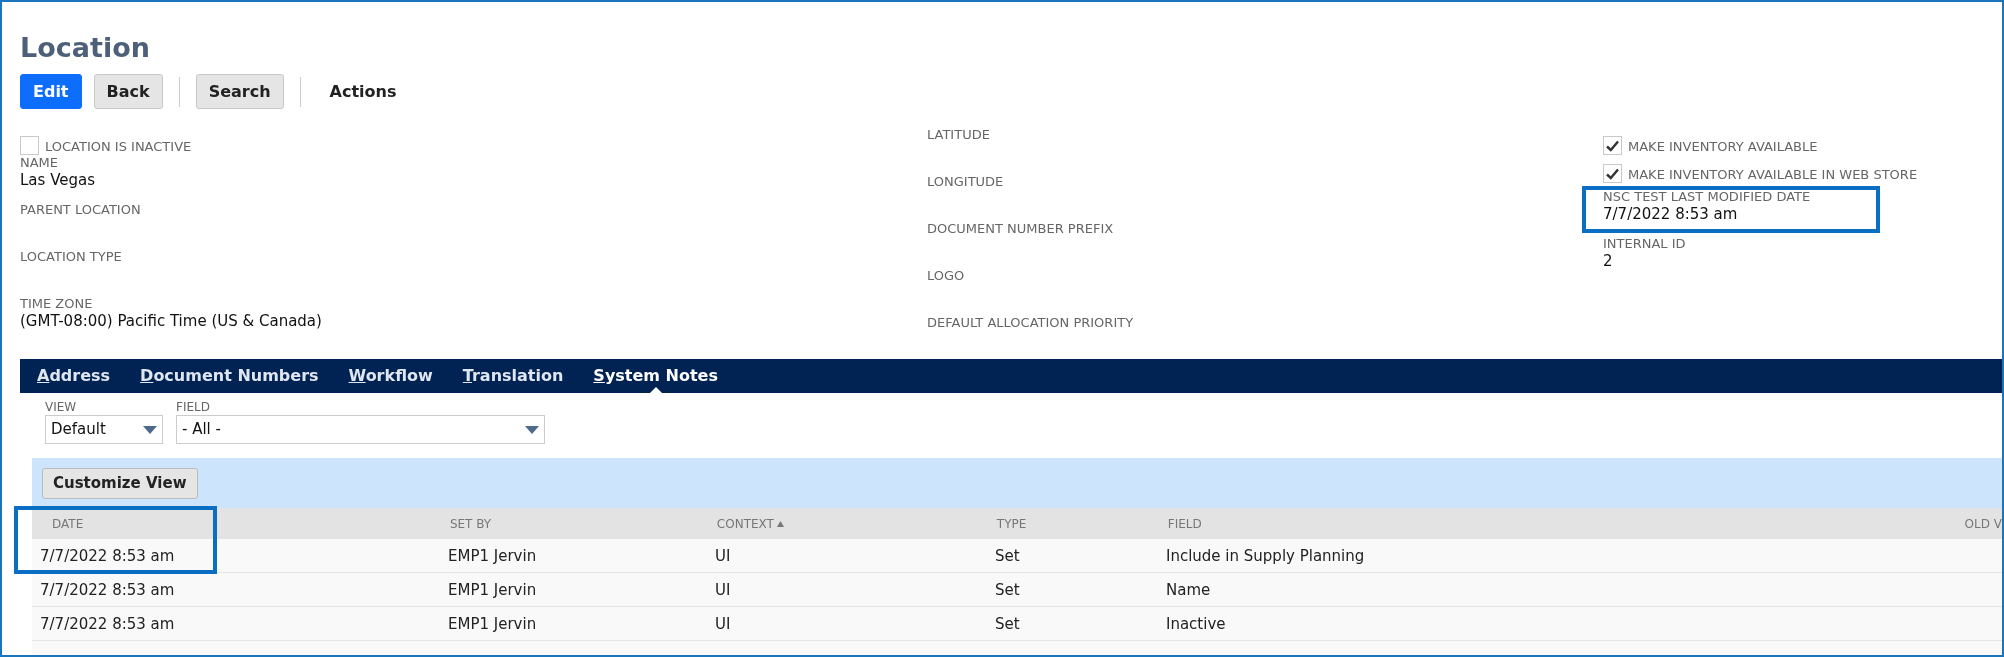 The image size is (2004, 657). I want to click on tab: Document Numbers, so click(229, 376).